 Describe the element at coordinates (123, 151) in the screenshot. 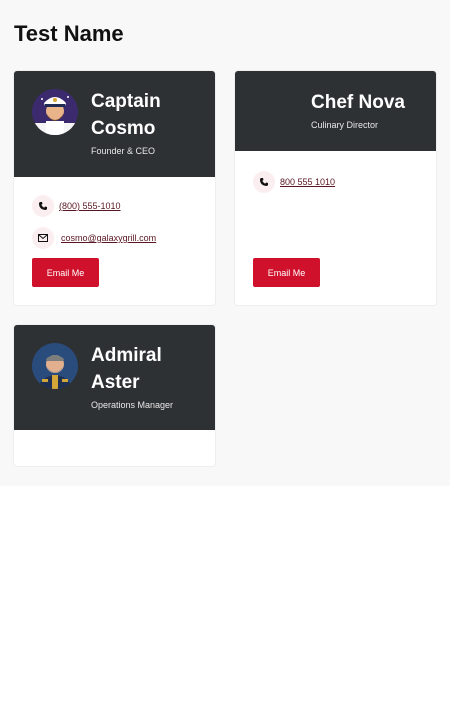

I see `member-role: Founder & CEO` at that location.